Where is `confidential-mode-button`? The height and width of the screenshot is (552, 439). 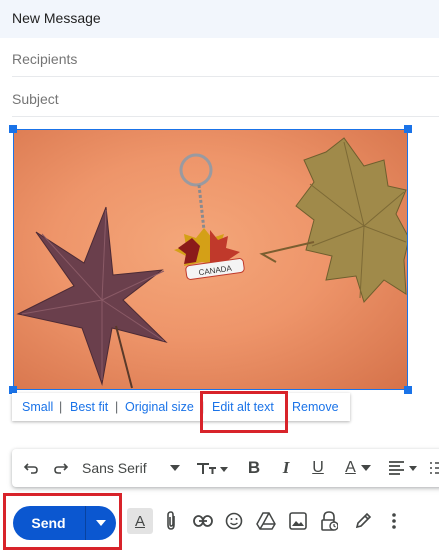
confidential-mode-button is located at coordinates (329, 521).